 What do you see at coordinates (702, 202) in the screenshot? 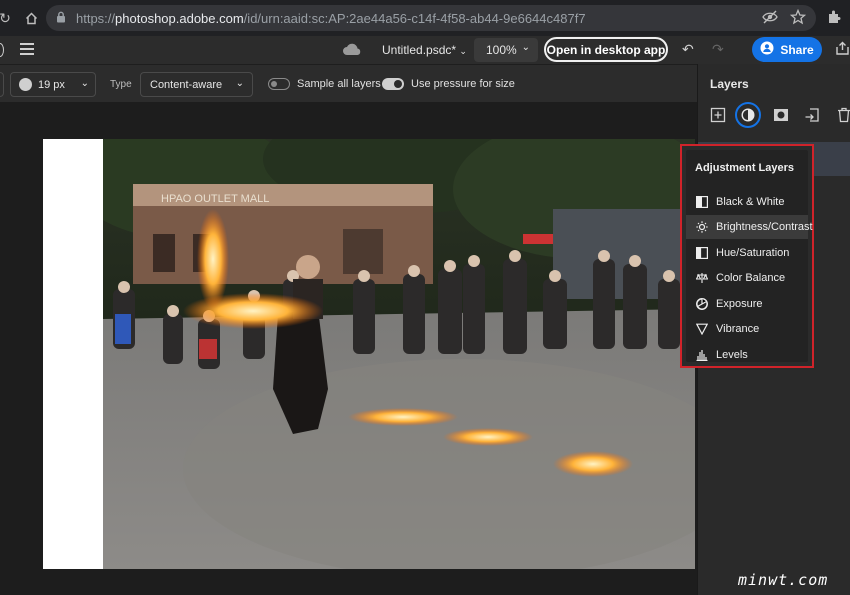
I see `black-white-icon` at bounding box center [702, 202].